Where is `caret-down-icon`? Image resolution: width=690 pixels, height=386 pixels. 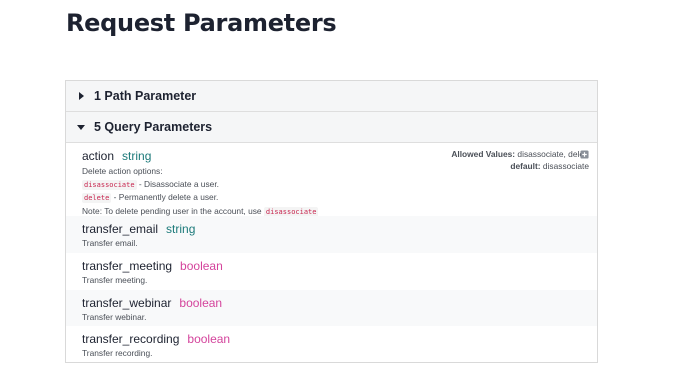 caret-down-icon is located at coordinates (81, 127).